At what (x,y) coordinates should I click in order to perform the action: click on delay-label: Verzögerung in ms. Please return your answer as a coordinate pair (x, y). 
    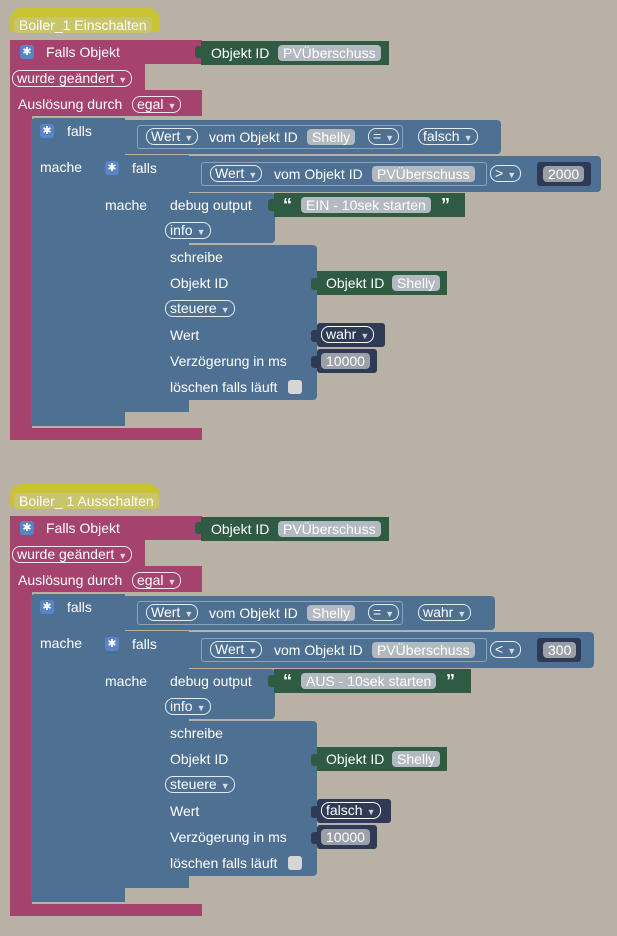
    Looking at the image, I should click on (228, 837).